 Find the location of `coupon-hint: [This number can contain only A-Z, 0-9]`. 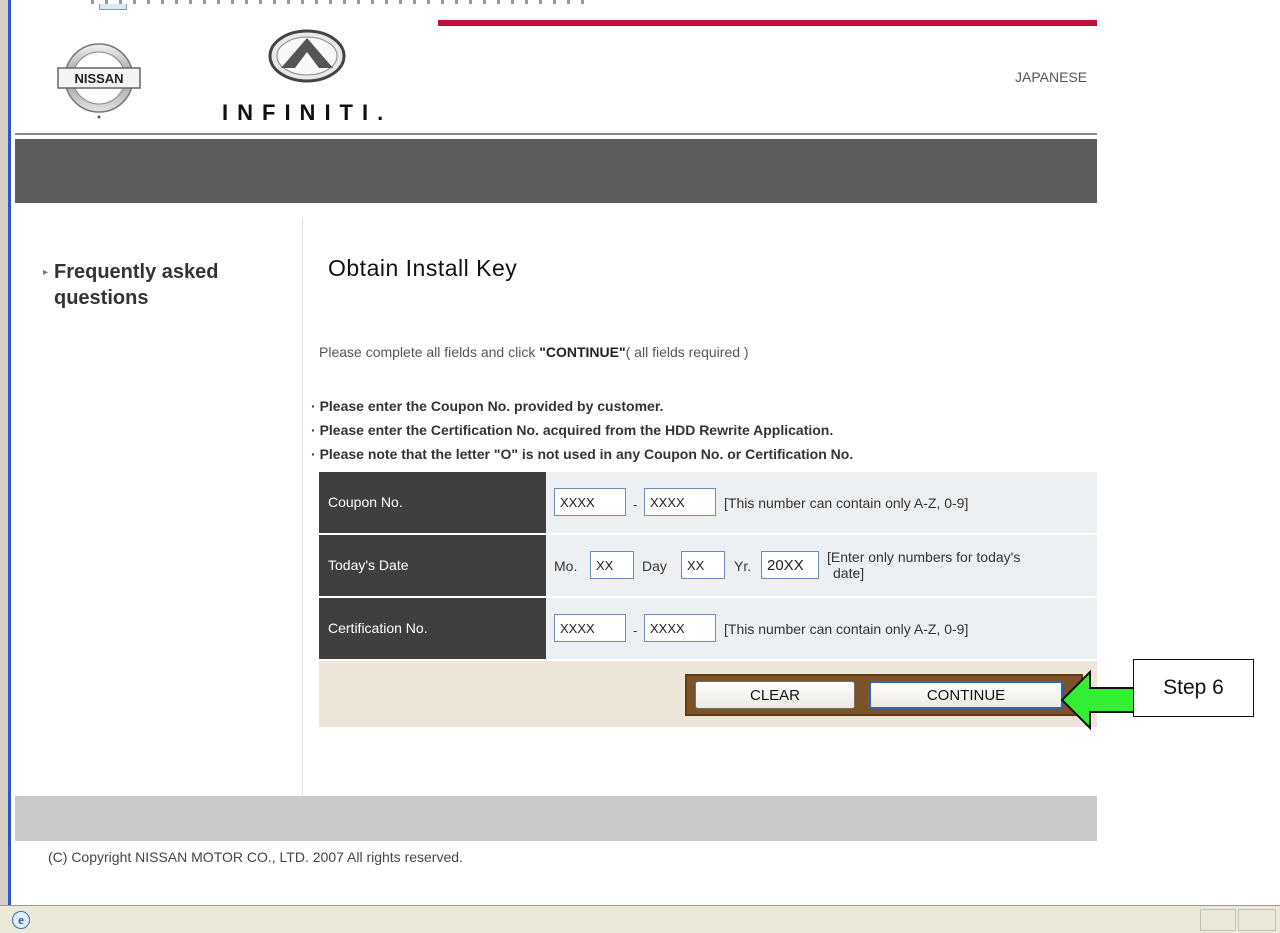

coupon-hint: [This number can contain only A-Z, 0-9] is located at coordinates (846, 503).